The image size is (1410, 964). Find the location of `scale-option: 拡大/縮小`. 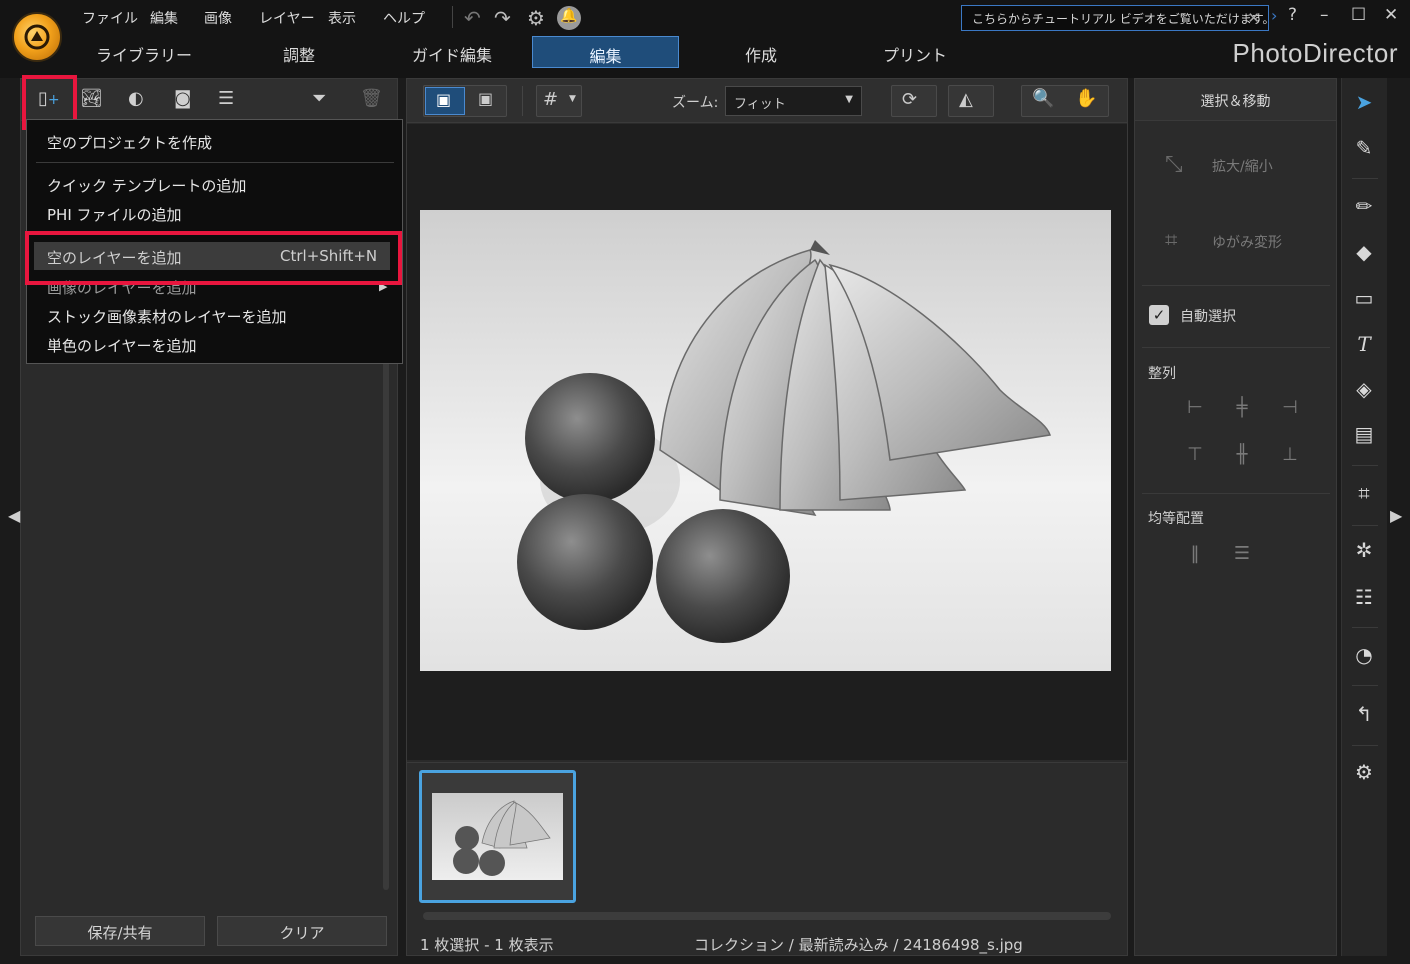

scale-option: 拡大/縮小 is located at coordinates (1242, 166).